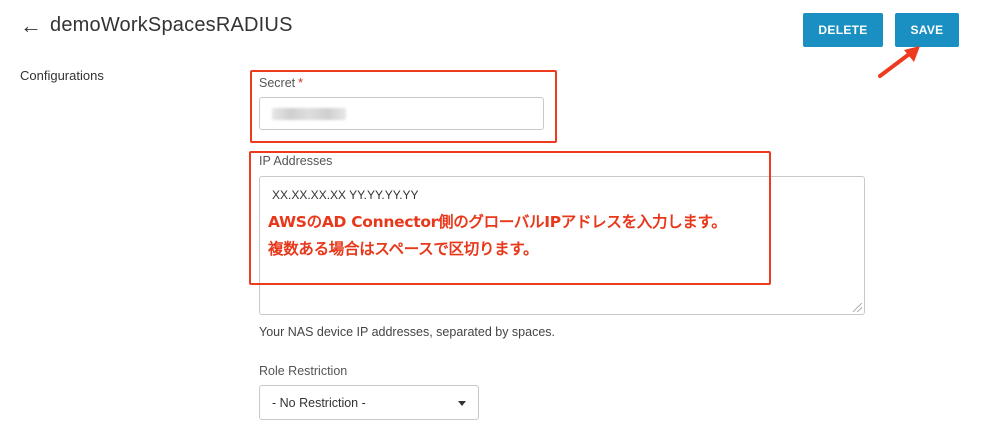  What do you see at coordinates (462, 403) in the screenshot?
I see `chevron-down-icon` at bounding box center [462, 403].